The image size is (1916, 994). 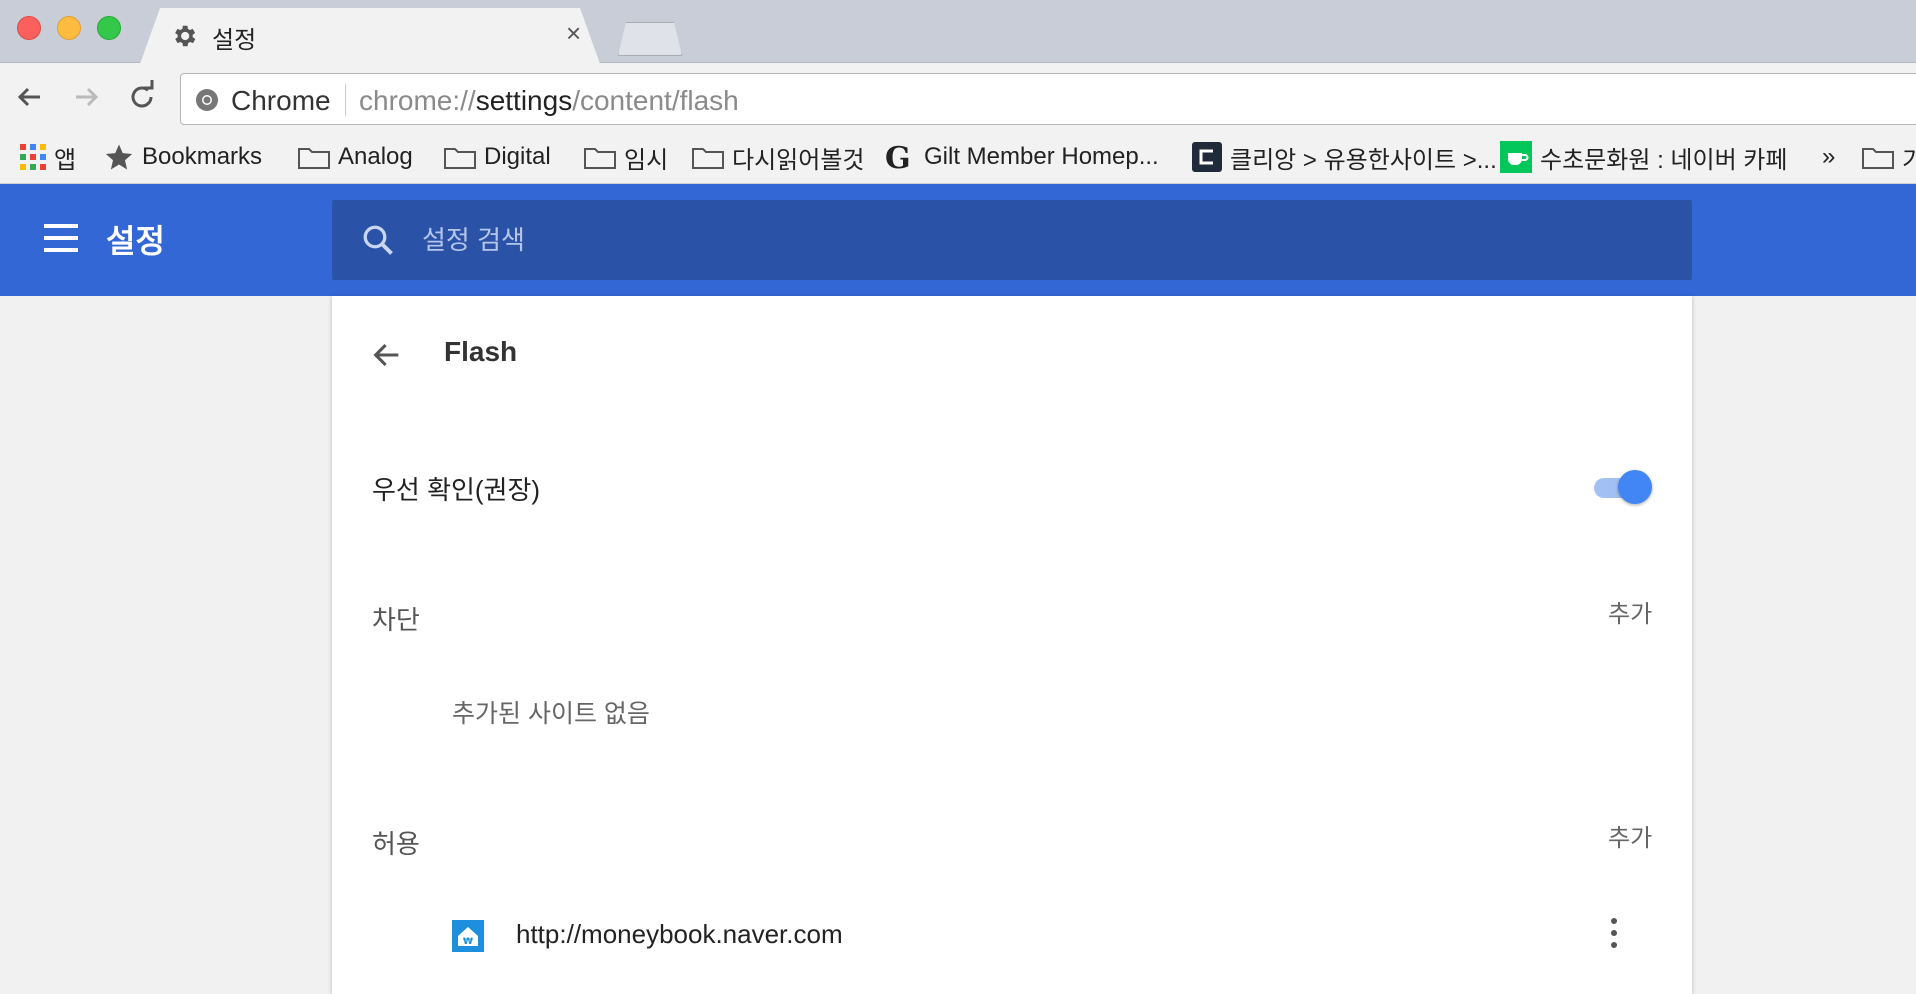 What do you see at coordinates (1909, 160) in the screenshot?
I see `bookmark-label: 기` at bounding box center [1909, 160].